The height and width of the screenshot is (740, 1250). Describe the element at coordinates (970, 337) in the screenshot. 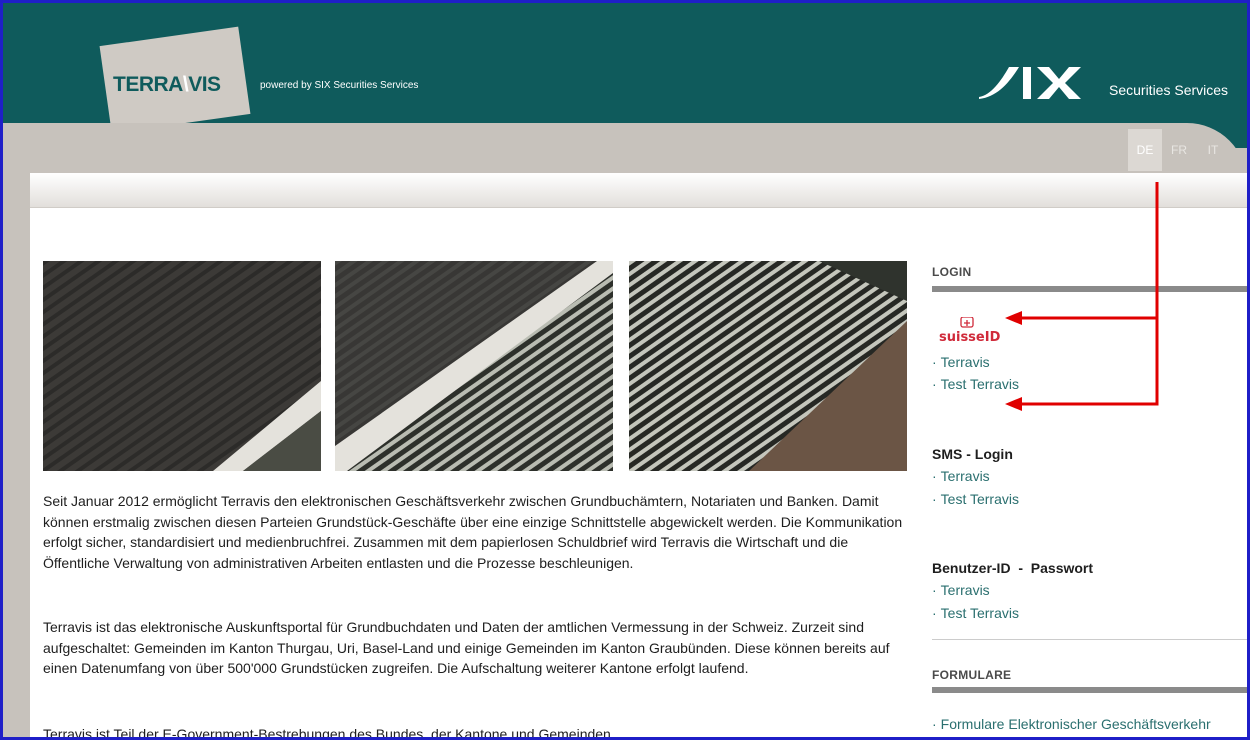

I see `suisseid-label: suisseID` at that location.